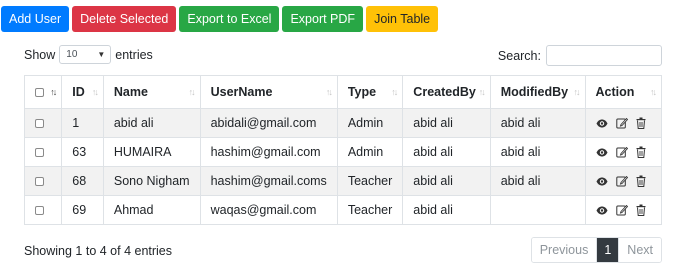 Image resolution: width=680 pixels, height=273 pixels. Describe the element at coordinates (53, 92) in the screenshot. I see `sort-asc-icon: ↑↓` at that location.